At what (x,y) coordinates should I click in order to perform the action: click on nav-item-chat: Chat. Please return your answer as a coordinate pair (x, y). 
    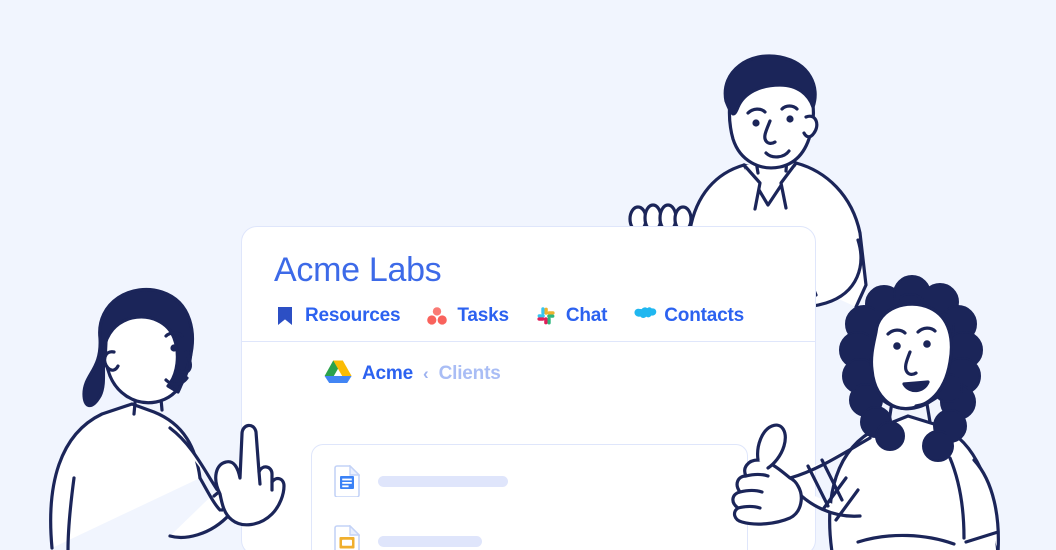
    Looking at the image, I should click on (571, 316).